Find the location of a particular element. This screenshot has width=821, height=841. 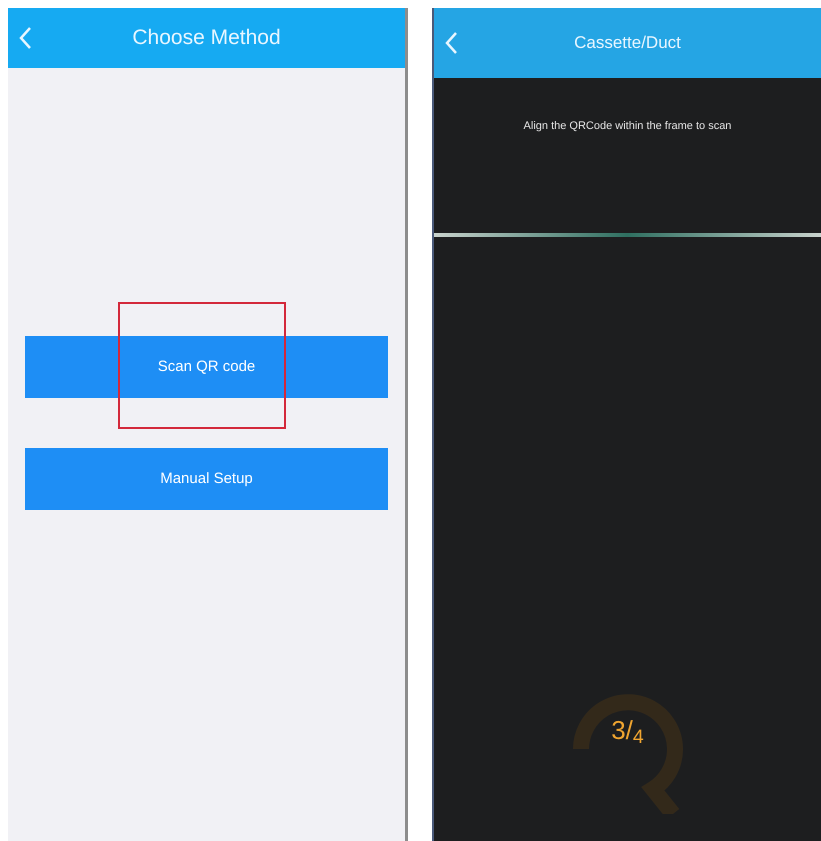

method-button: Manual Setup is located at coordinates (206, 479).